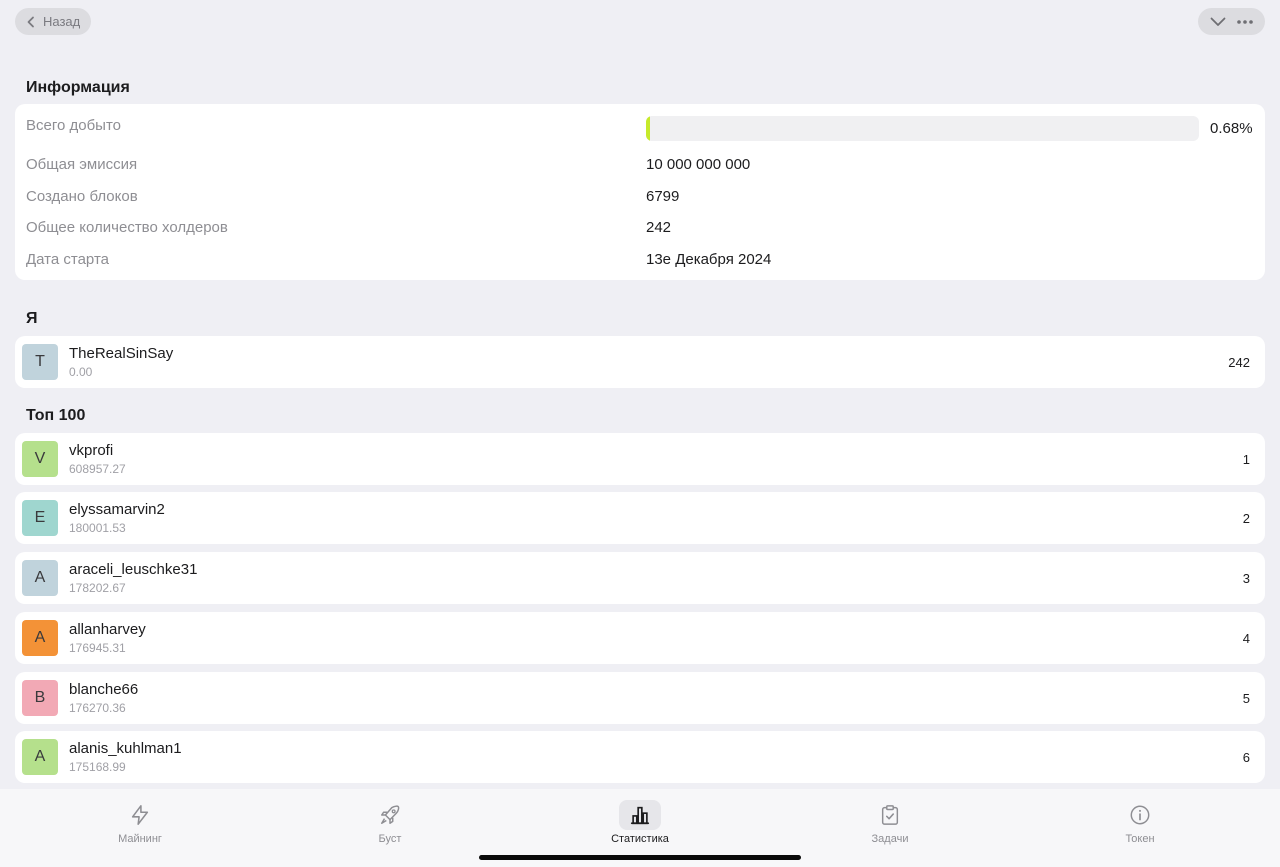 This screenshot has width=1280, height=867. Describe the element at coordinates (97, 648) in the screenshot. I see `user-score: 176945.31` at that location.